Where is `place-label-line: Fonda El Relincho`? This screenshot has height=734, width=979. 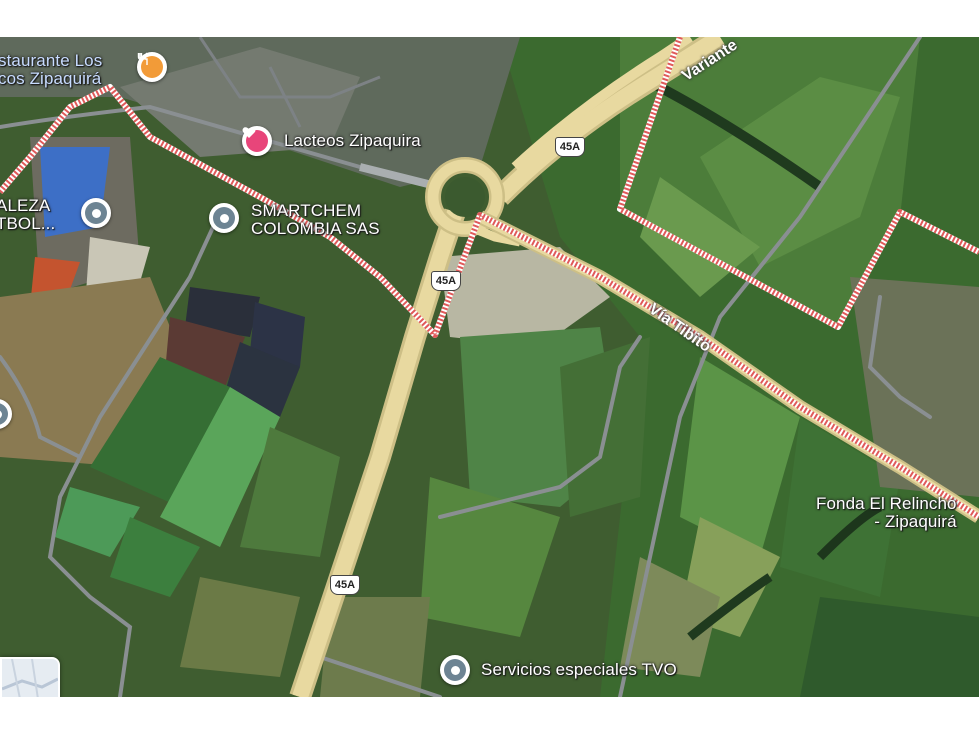 place-label-line: Fonda El Relincho is located at coordinates (886, 503).